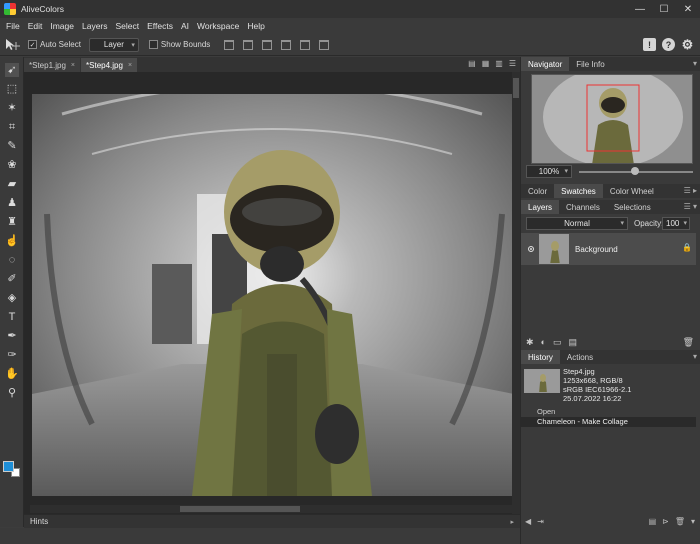 Image resolution: width=700 pixels, height=544 pixels. Describe the element at coordinates (128, 26) in the screenshot. I see `menu-select: Select` at that location.